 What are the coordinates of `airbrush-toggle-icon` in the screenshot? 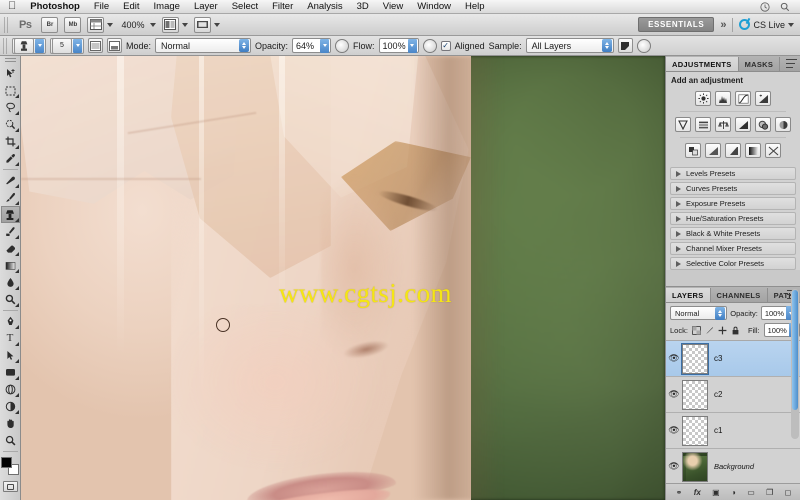 It's located at (342, 45).